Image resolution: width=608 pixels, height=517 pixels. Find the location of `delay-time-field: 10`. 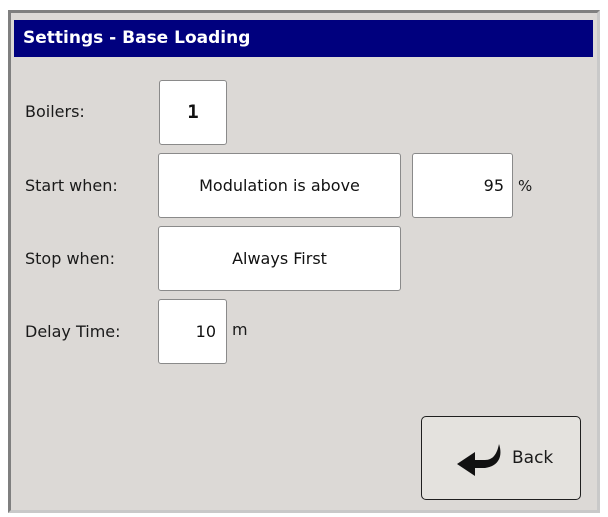

delay-time-field: 10 is located at coordinates (192, 331).